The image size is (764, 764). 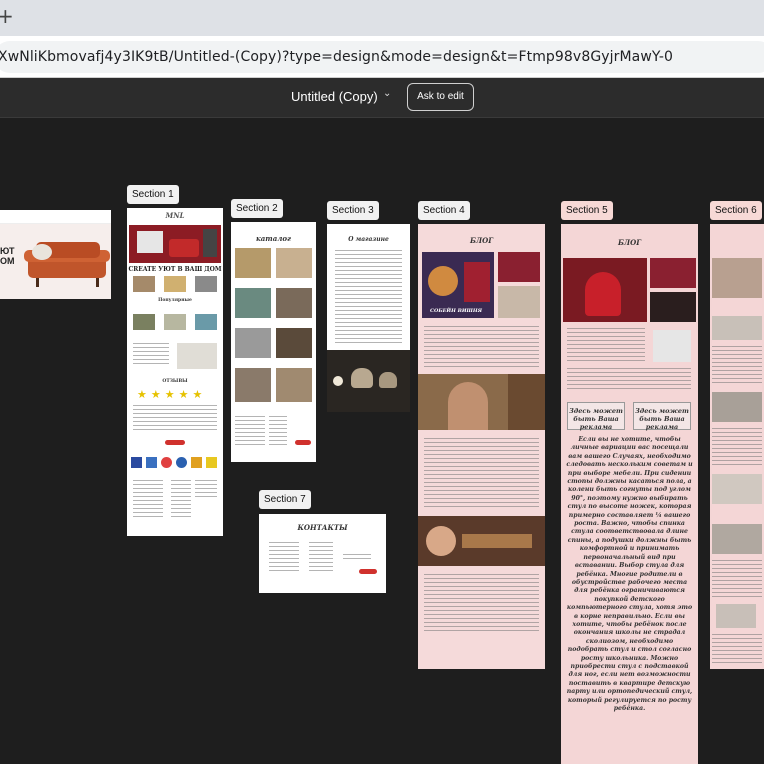 I want to click on s5-ad-box-1: Здесь может быть Ваша реклама, so click(x=596, y=416).